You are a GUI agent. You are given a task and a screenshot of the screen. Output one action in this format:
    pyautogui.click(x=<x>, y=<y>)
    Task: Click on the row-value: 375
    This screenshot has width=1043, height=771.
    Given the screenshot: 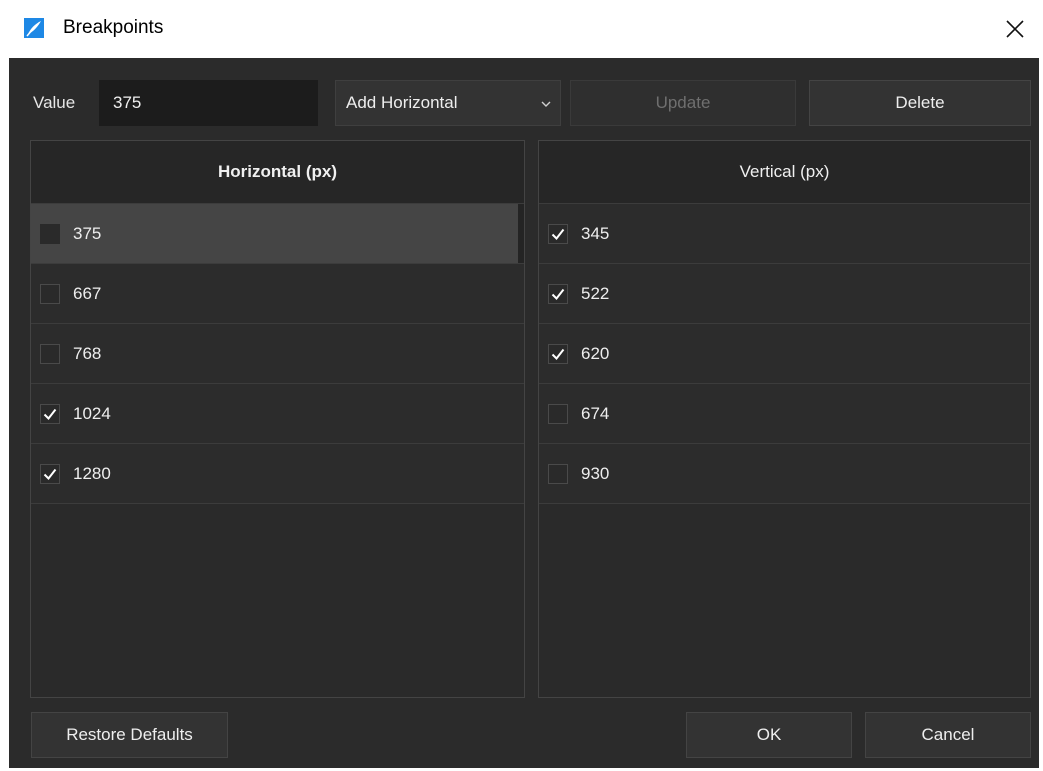 What is the action you would take?
    pyautogui.click(x=87, y=233)
    